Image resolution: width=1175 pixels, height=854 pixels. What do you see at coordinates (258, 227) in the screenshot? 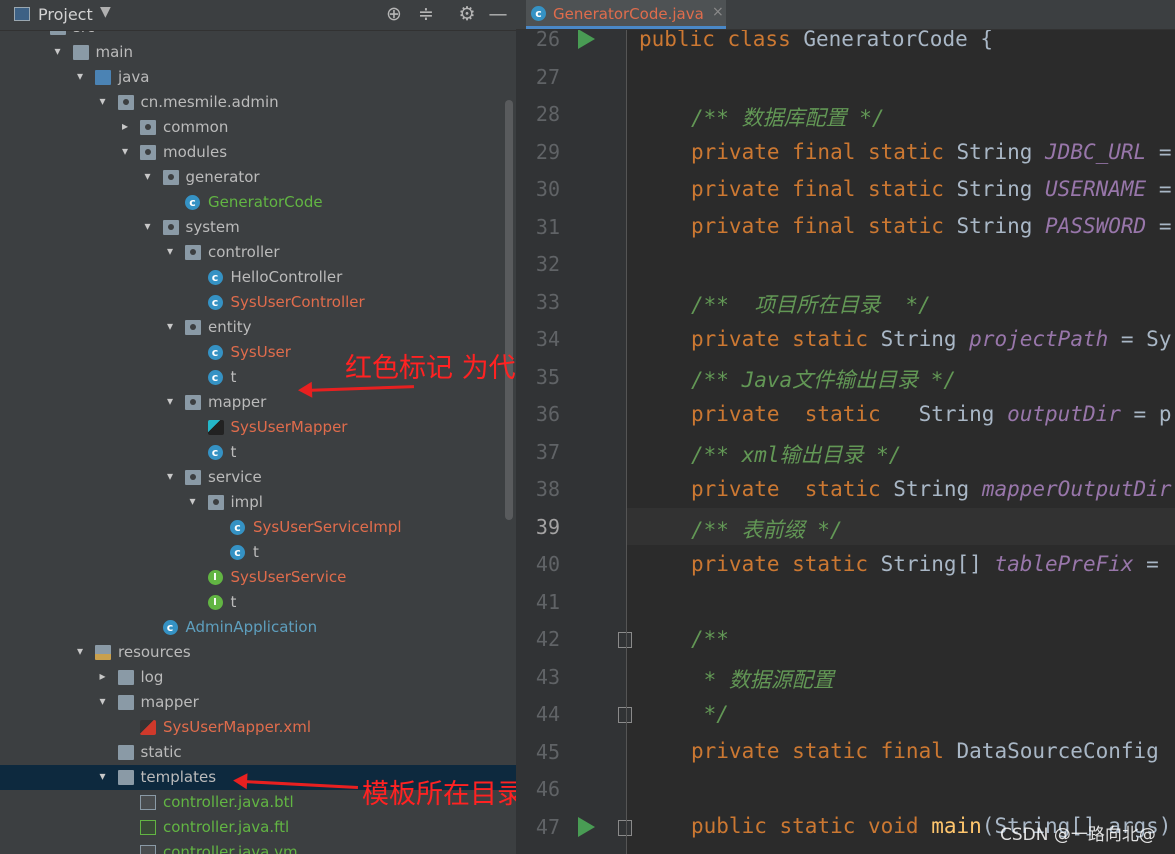
I see `tree-item: ▾ system` at bounding box center [258, 227].